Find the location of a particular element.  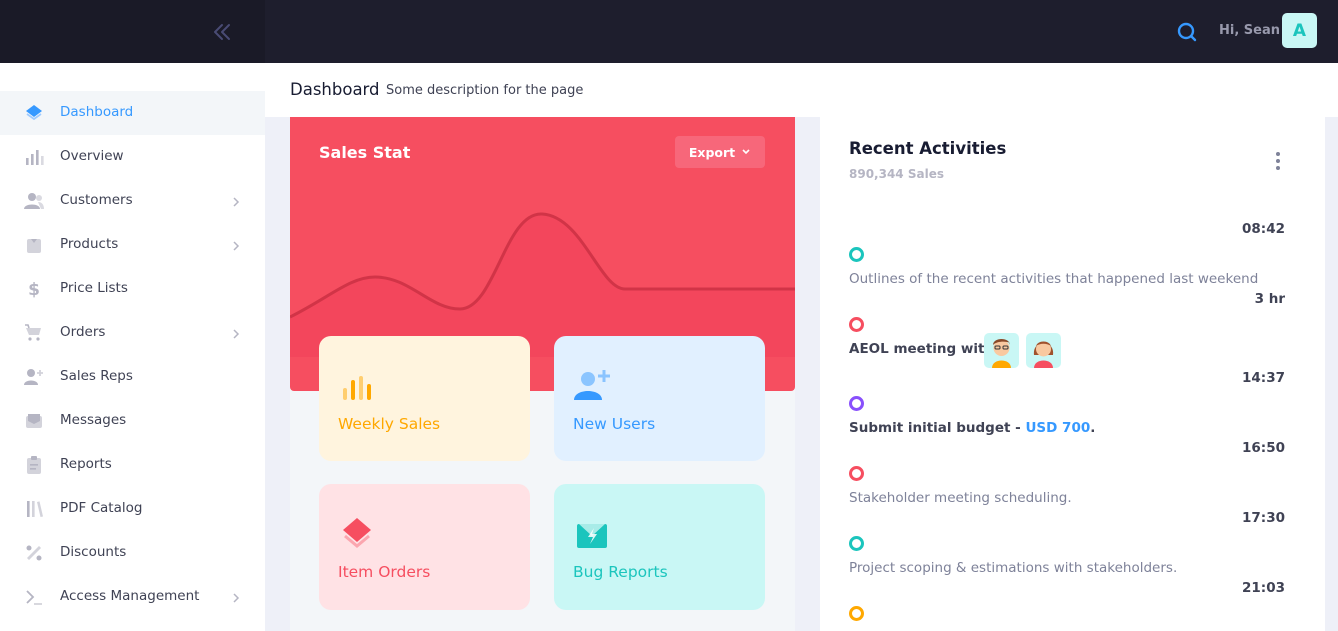

new-users-label: New Users is located at coordinates (614, 424).